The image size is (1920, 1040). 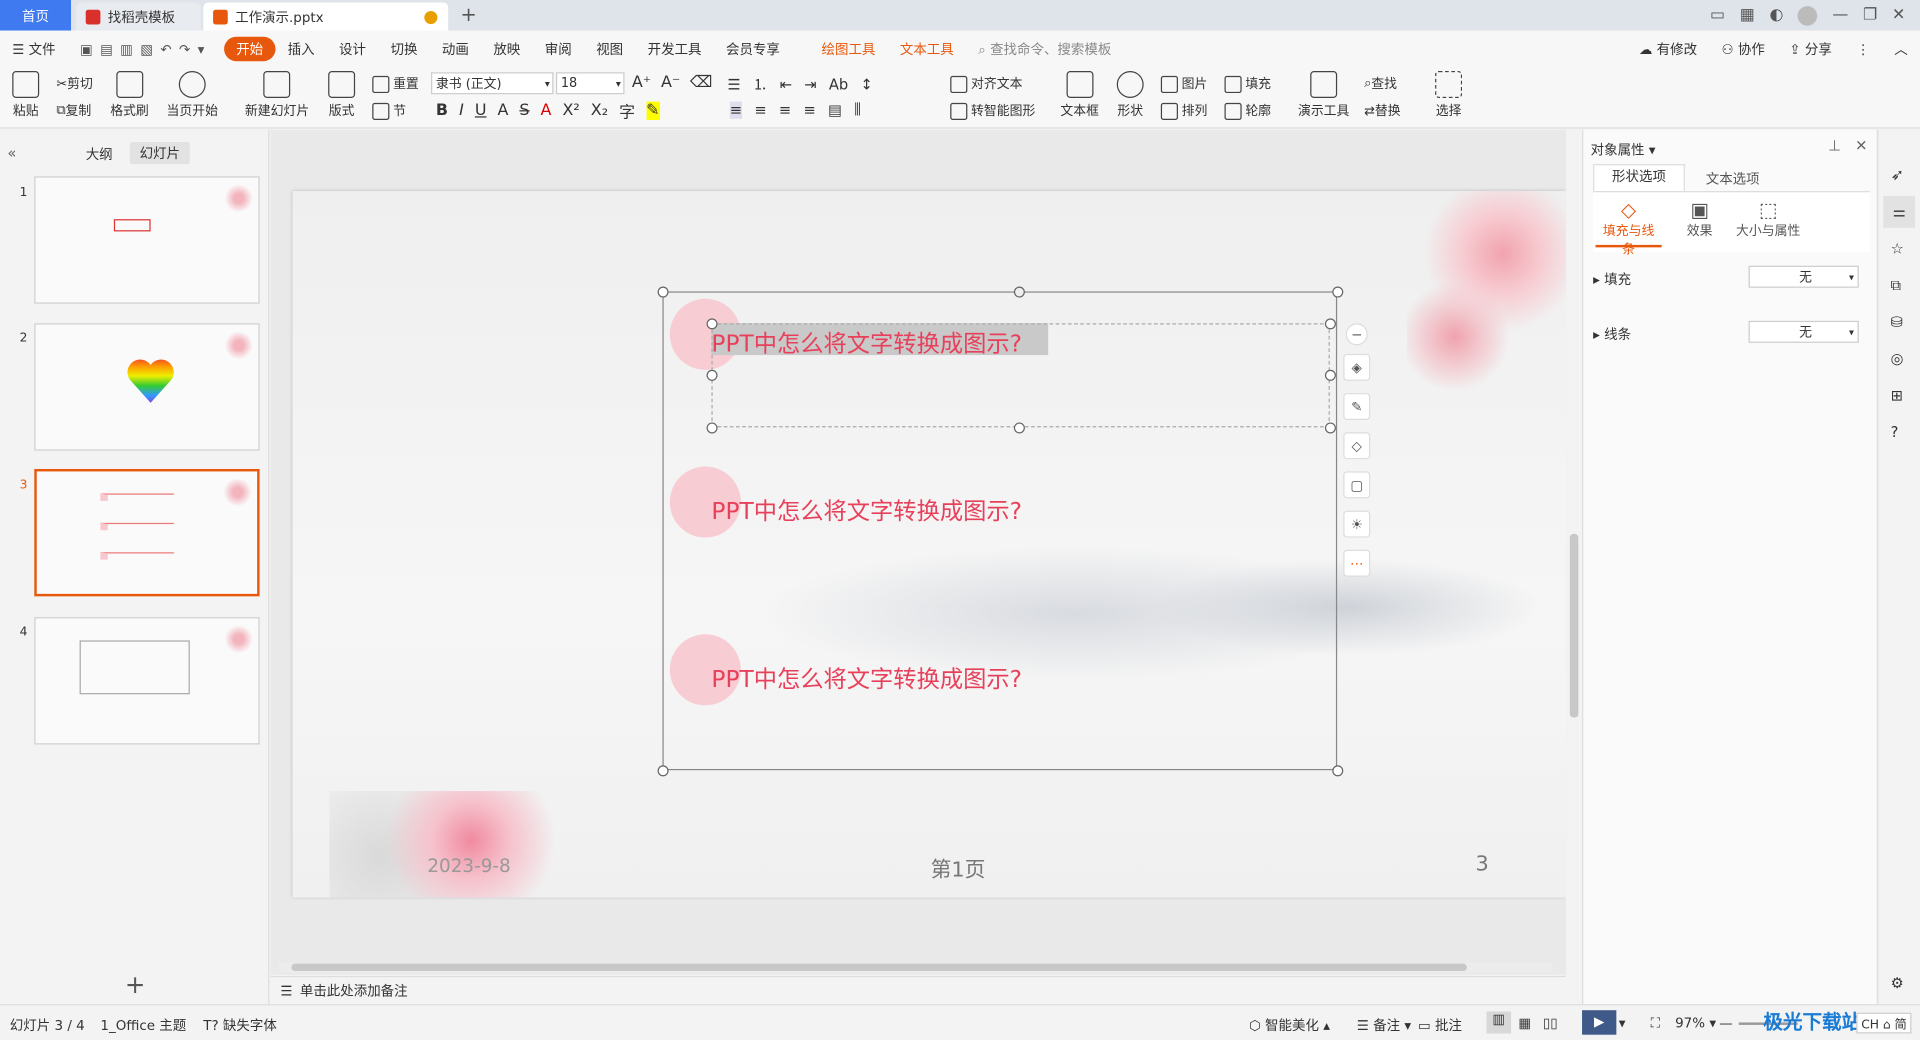 I want to click on compass-icon: ◎, so click(x=1897, y=358).